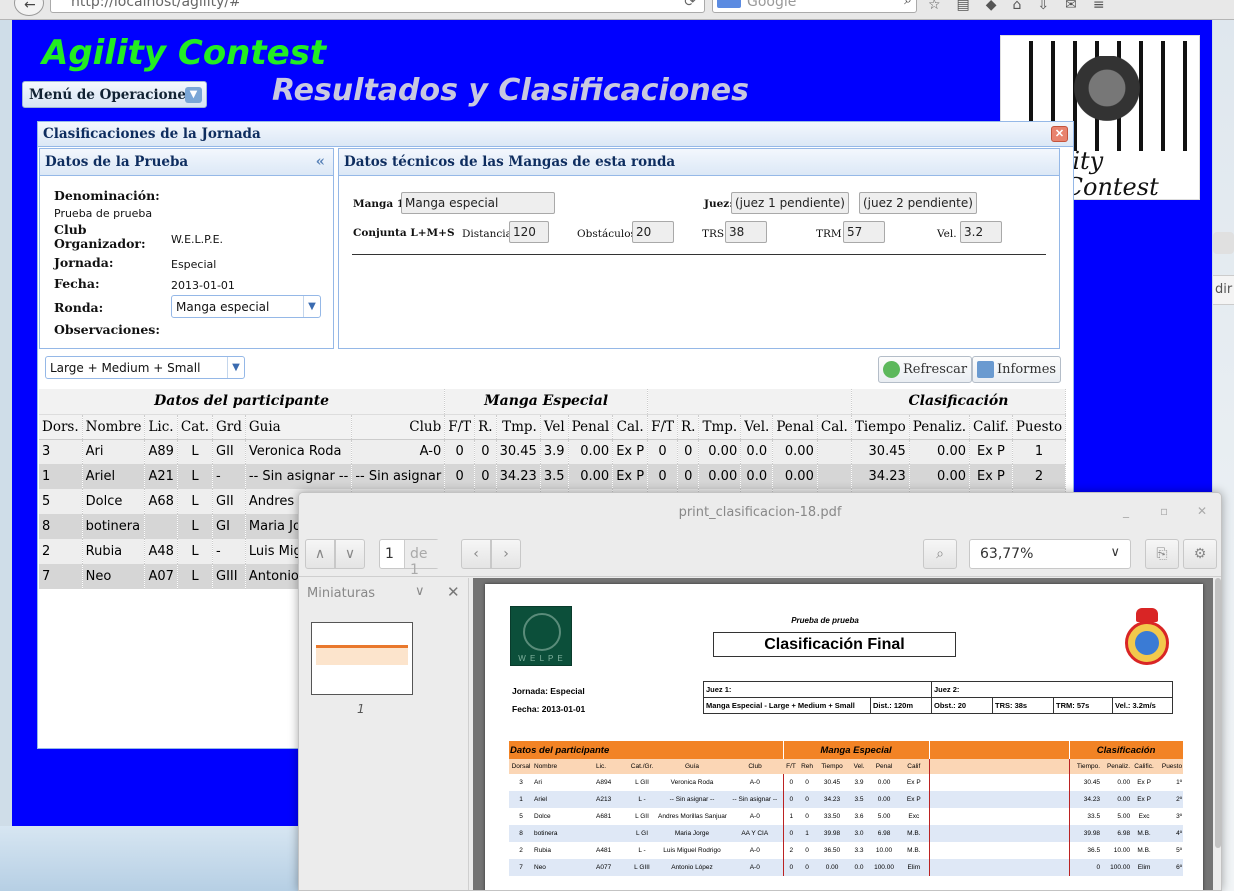  Describe the element at coordinates (1126, 511) in the screenshot. I see `minimize-icon: _` at that location.